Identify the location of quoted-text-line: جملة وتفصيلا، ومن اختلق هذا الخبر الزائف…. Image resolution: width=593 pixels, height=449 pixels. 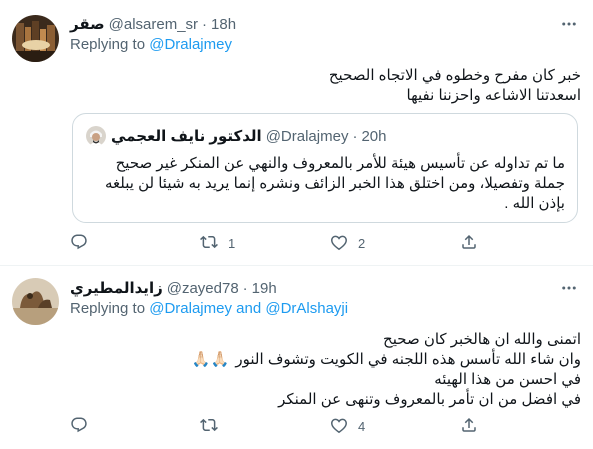
(334, 183).